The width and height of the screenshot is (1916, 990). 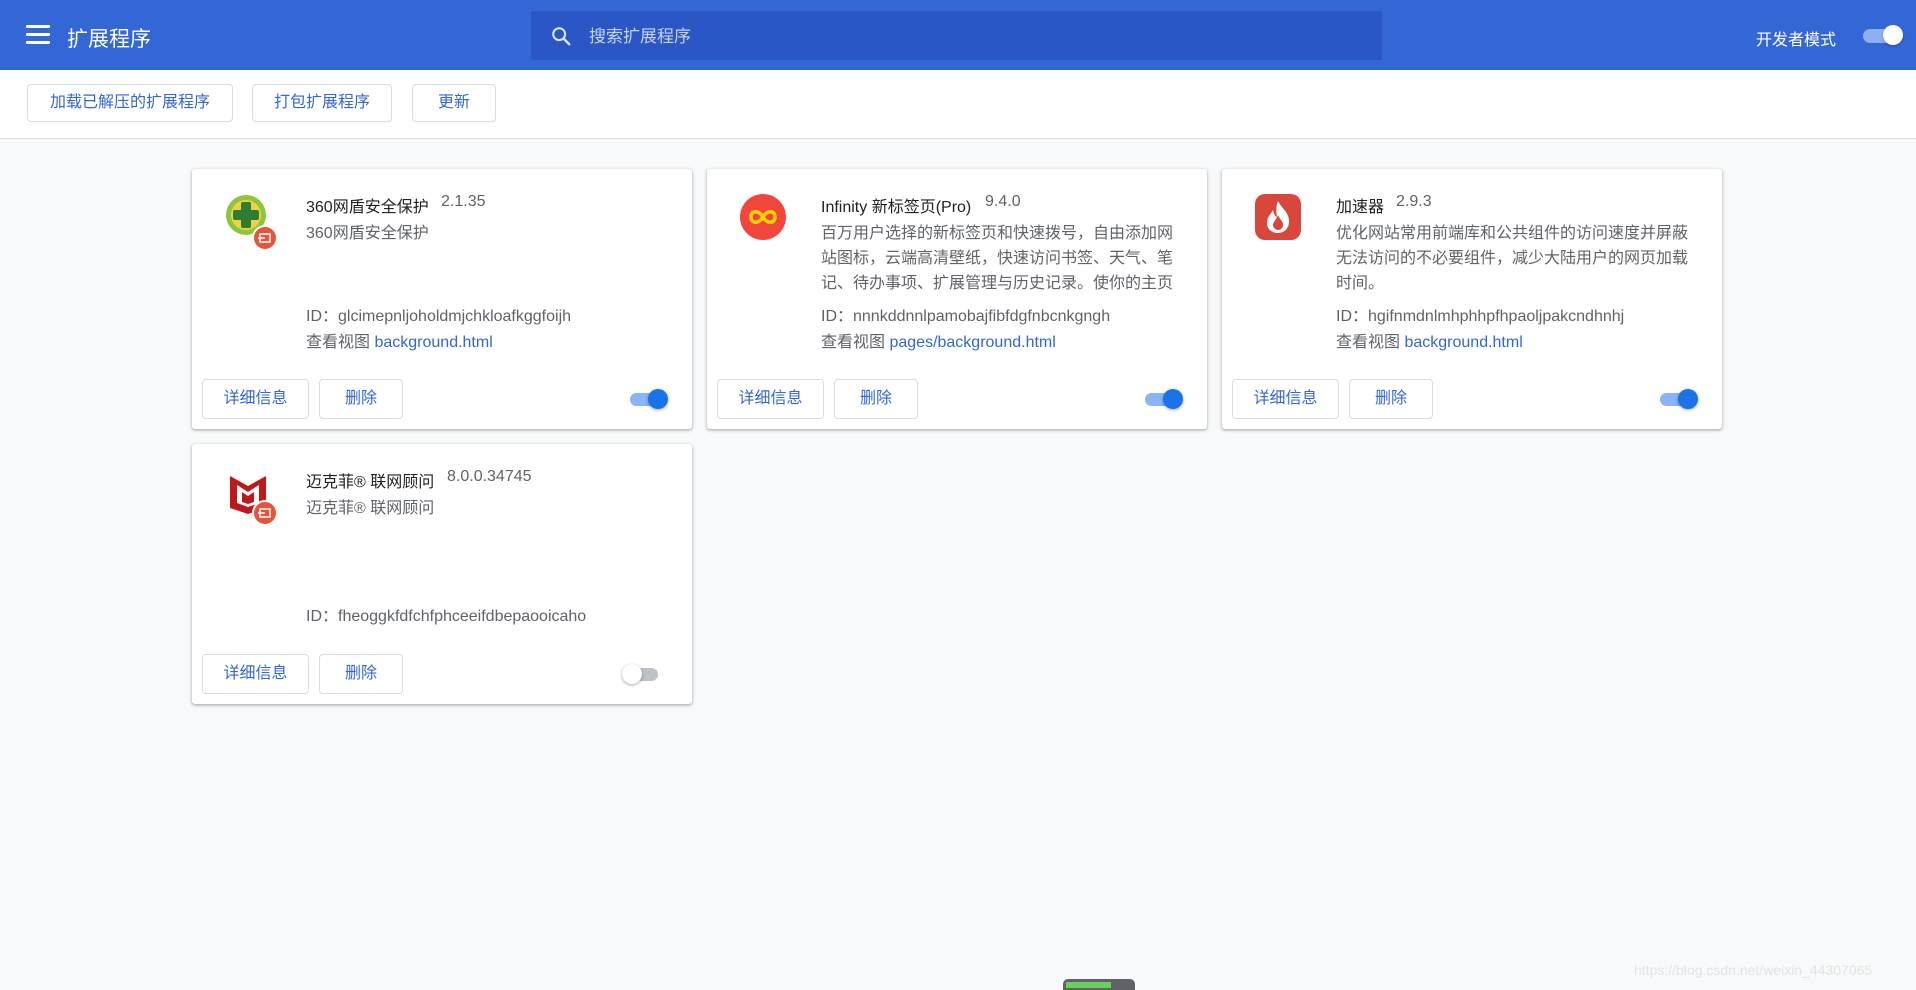 I want to click on flame-icon, so click(x=1278, y=217).